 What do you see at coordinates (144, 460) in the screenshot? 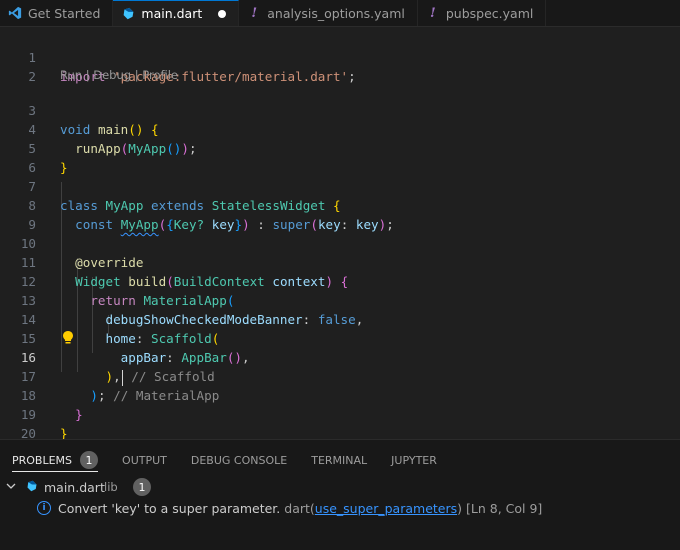
I see `tab-output: OUTPUT` at bounding box center [144, 460].